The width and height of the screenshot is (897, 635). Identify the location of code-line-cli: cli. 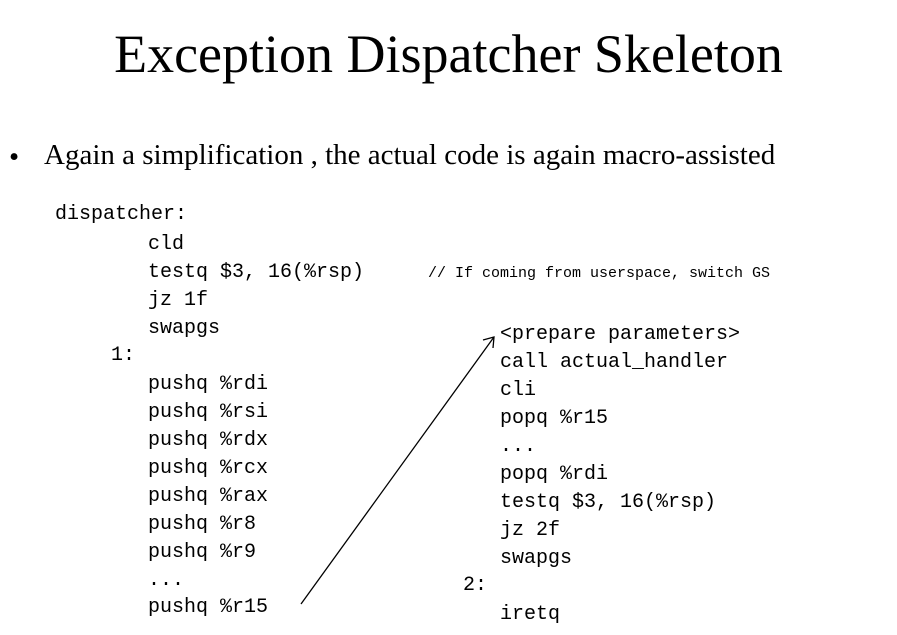
(518, 390).